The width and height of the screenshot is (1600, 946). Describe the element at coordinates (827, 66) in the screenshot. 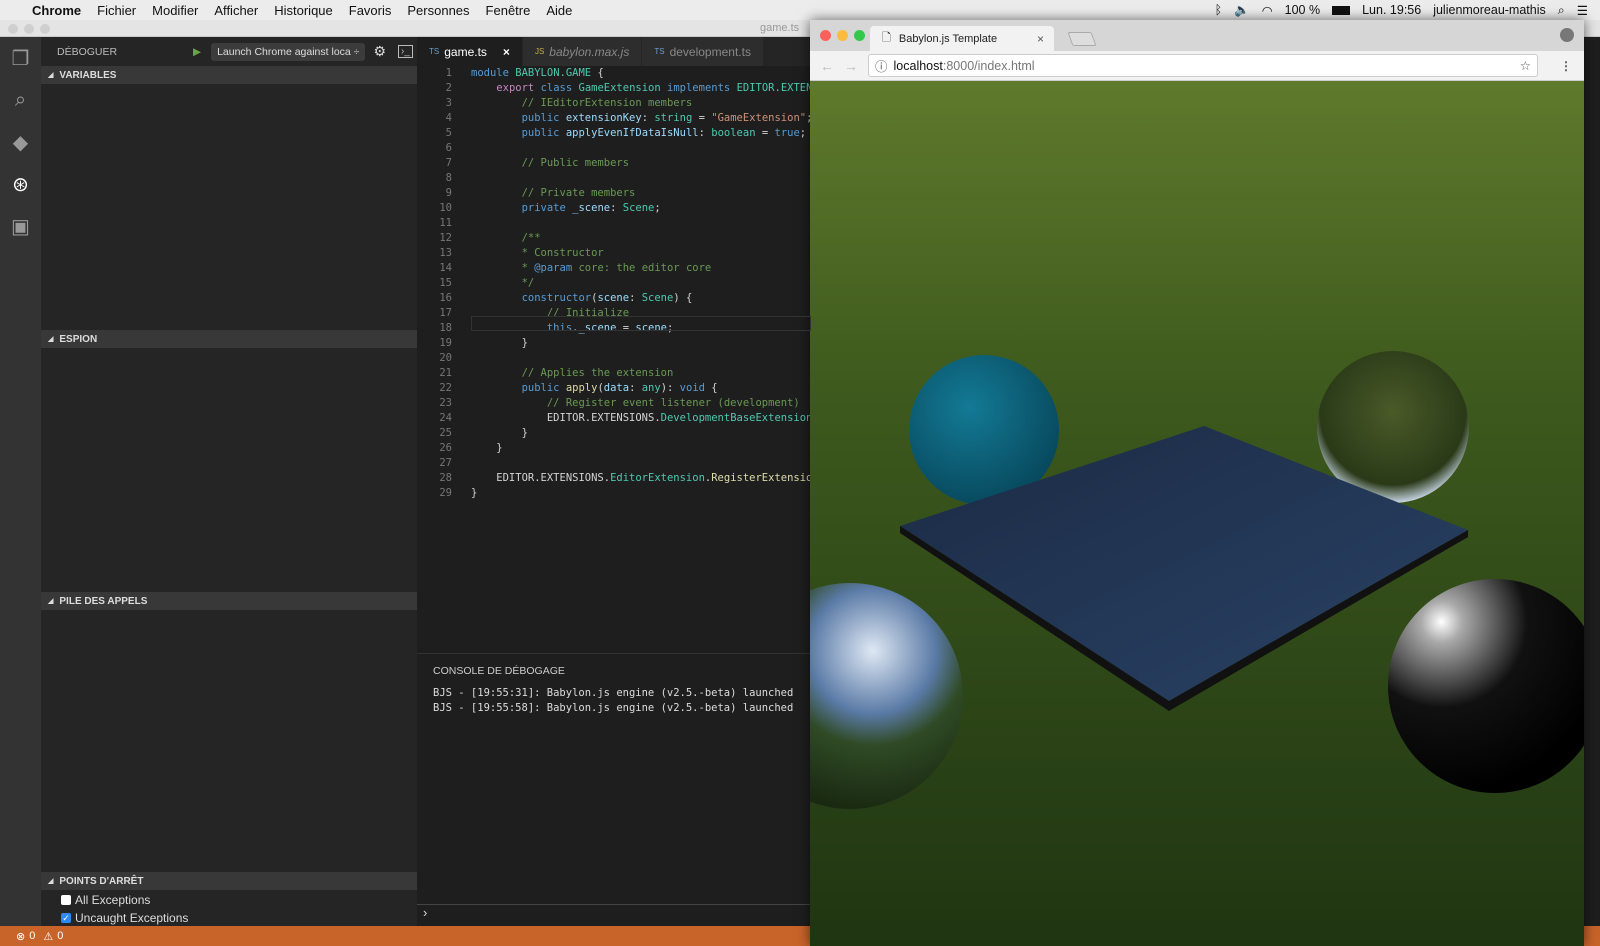

I see `back-icon: ←` at that location.